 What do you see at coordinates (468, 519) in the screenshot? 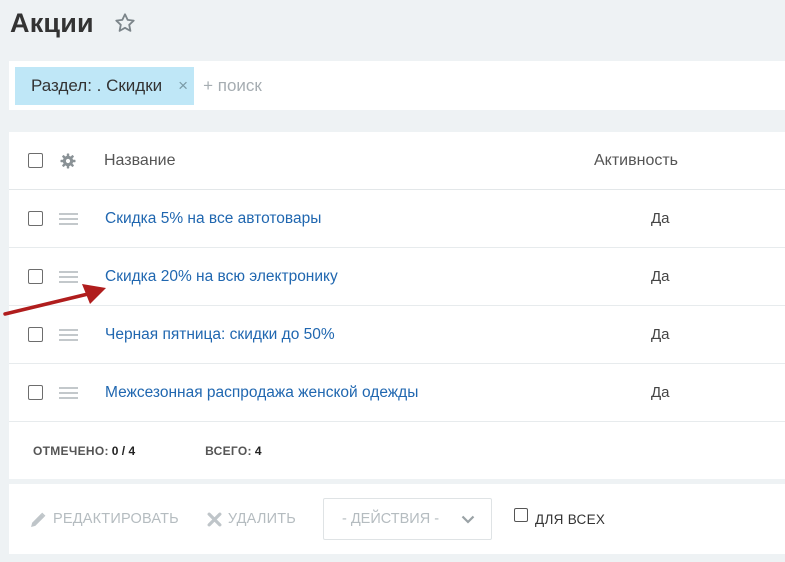
I see `chevron-down-icon` at bounding box center [468, 519].